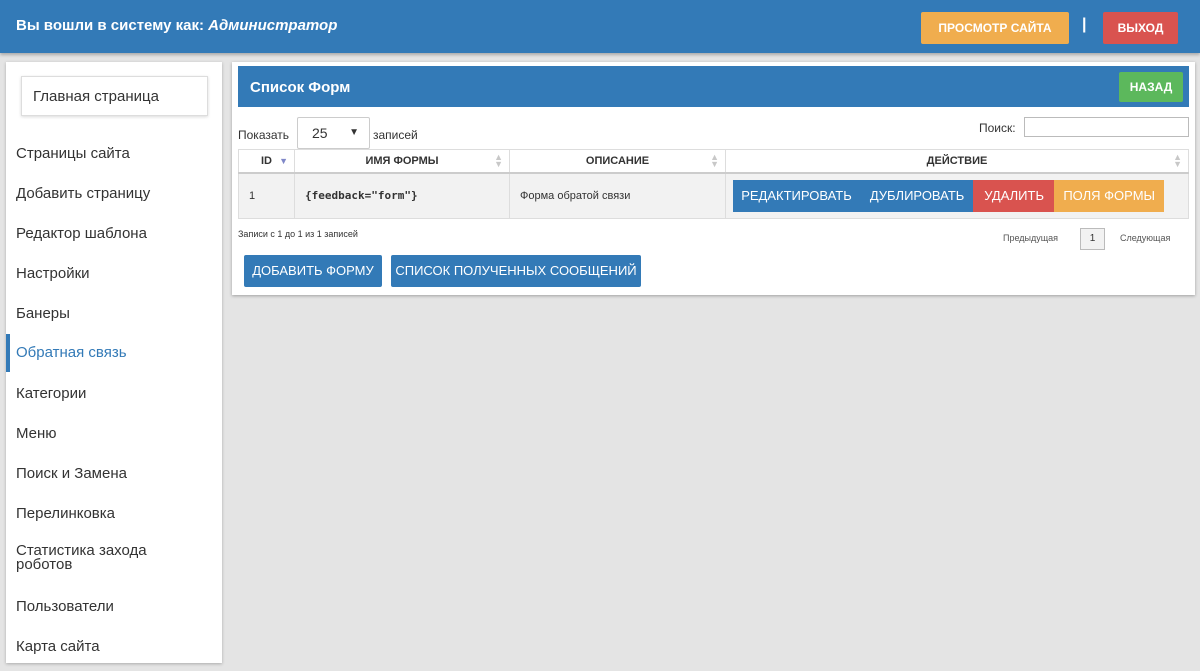  Describe the element at coordinates (354, 132) in the screenshot. I see `chevron-down-icon: ▼` at that location.